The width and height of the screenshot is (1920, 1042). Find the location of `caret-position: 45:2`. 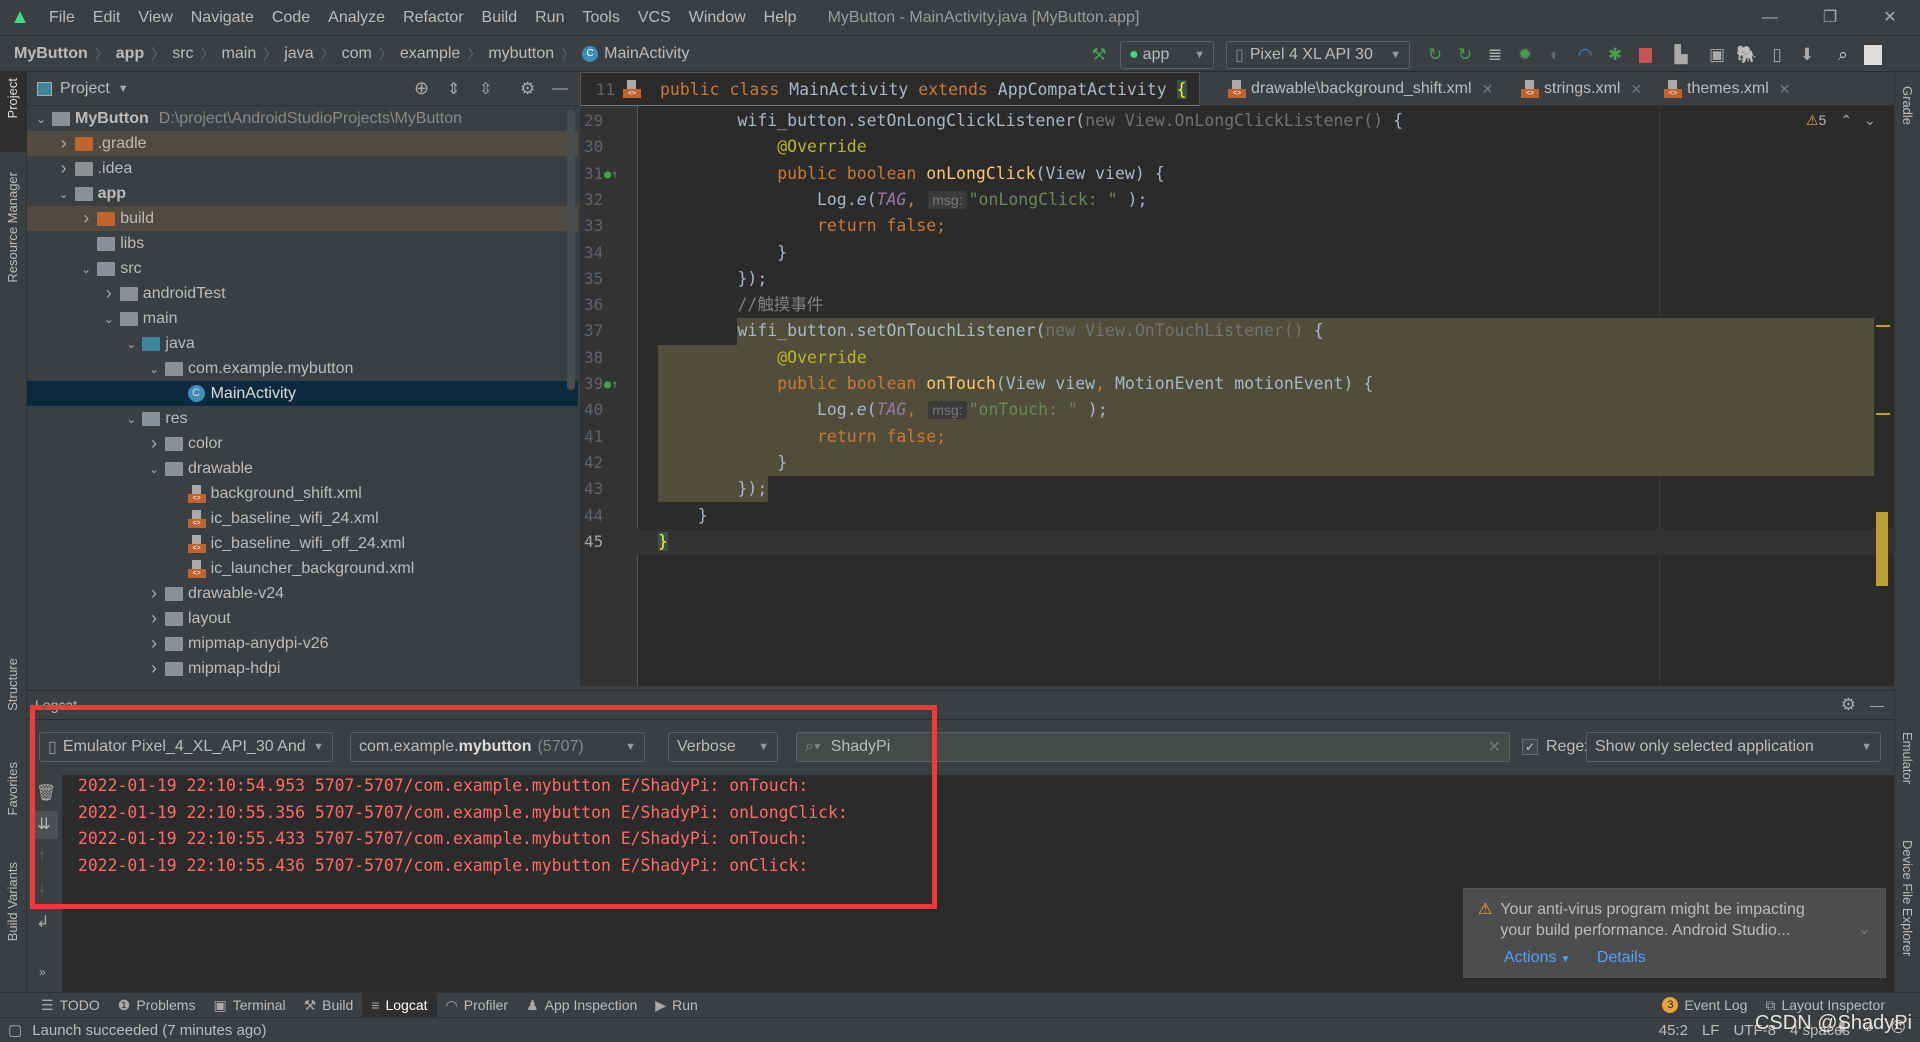

caret-position: 45:2 is located at coordinates (1673, 1030).